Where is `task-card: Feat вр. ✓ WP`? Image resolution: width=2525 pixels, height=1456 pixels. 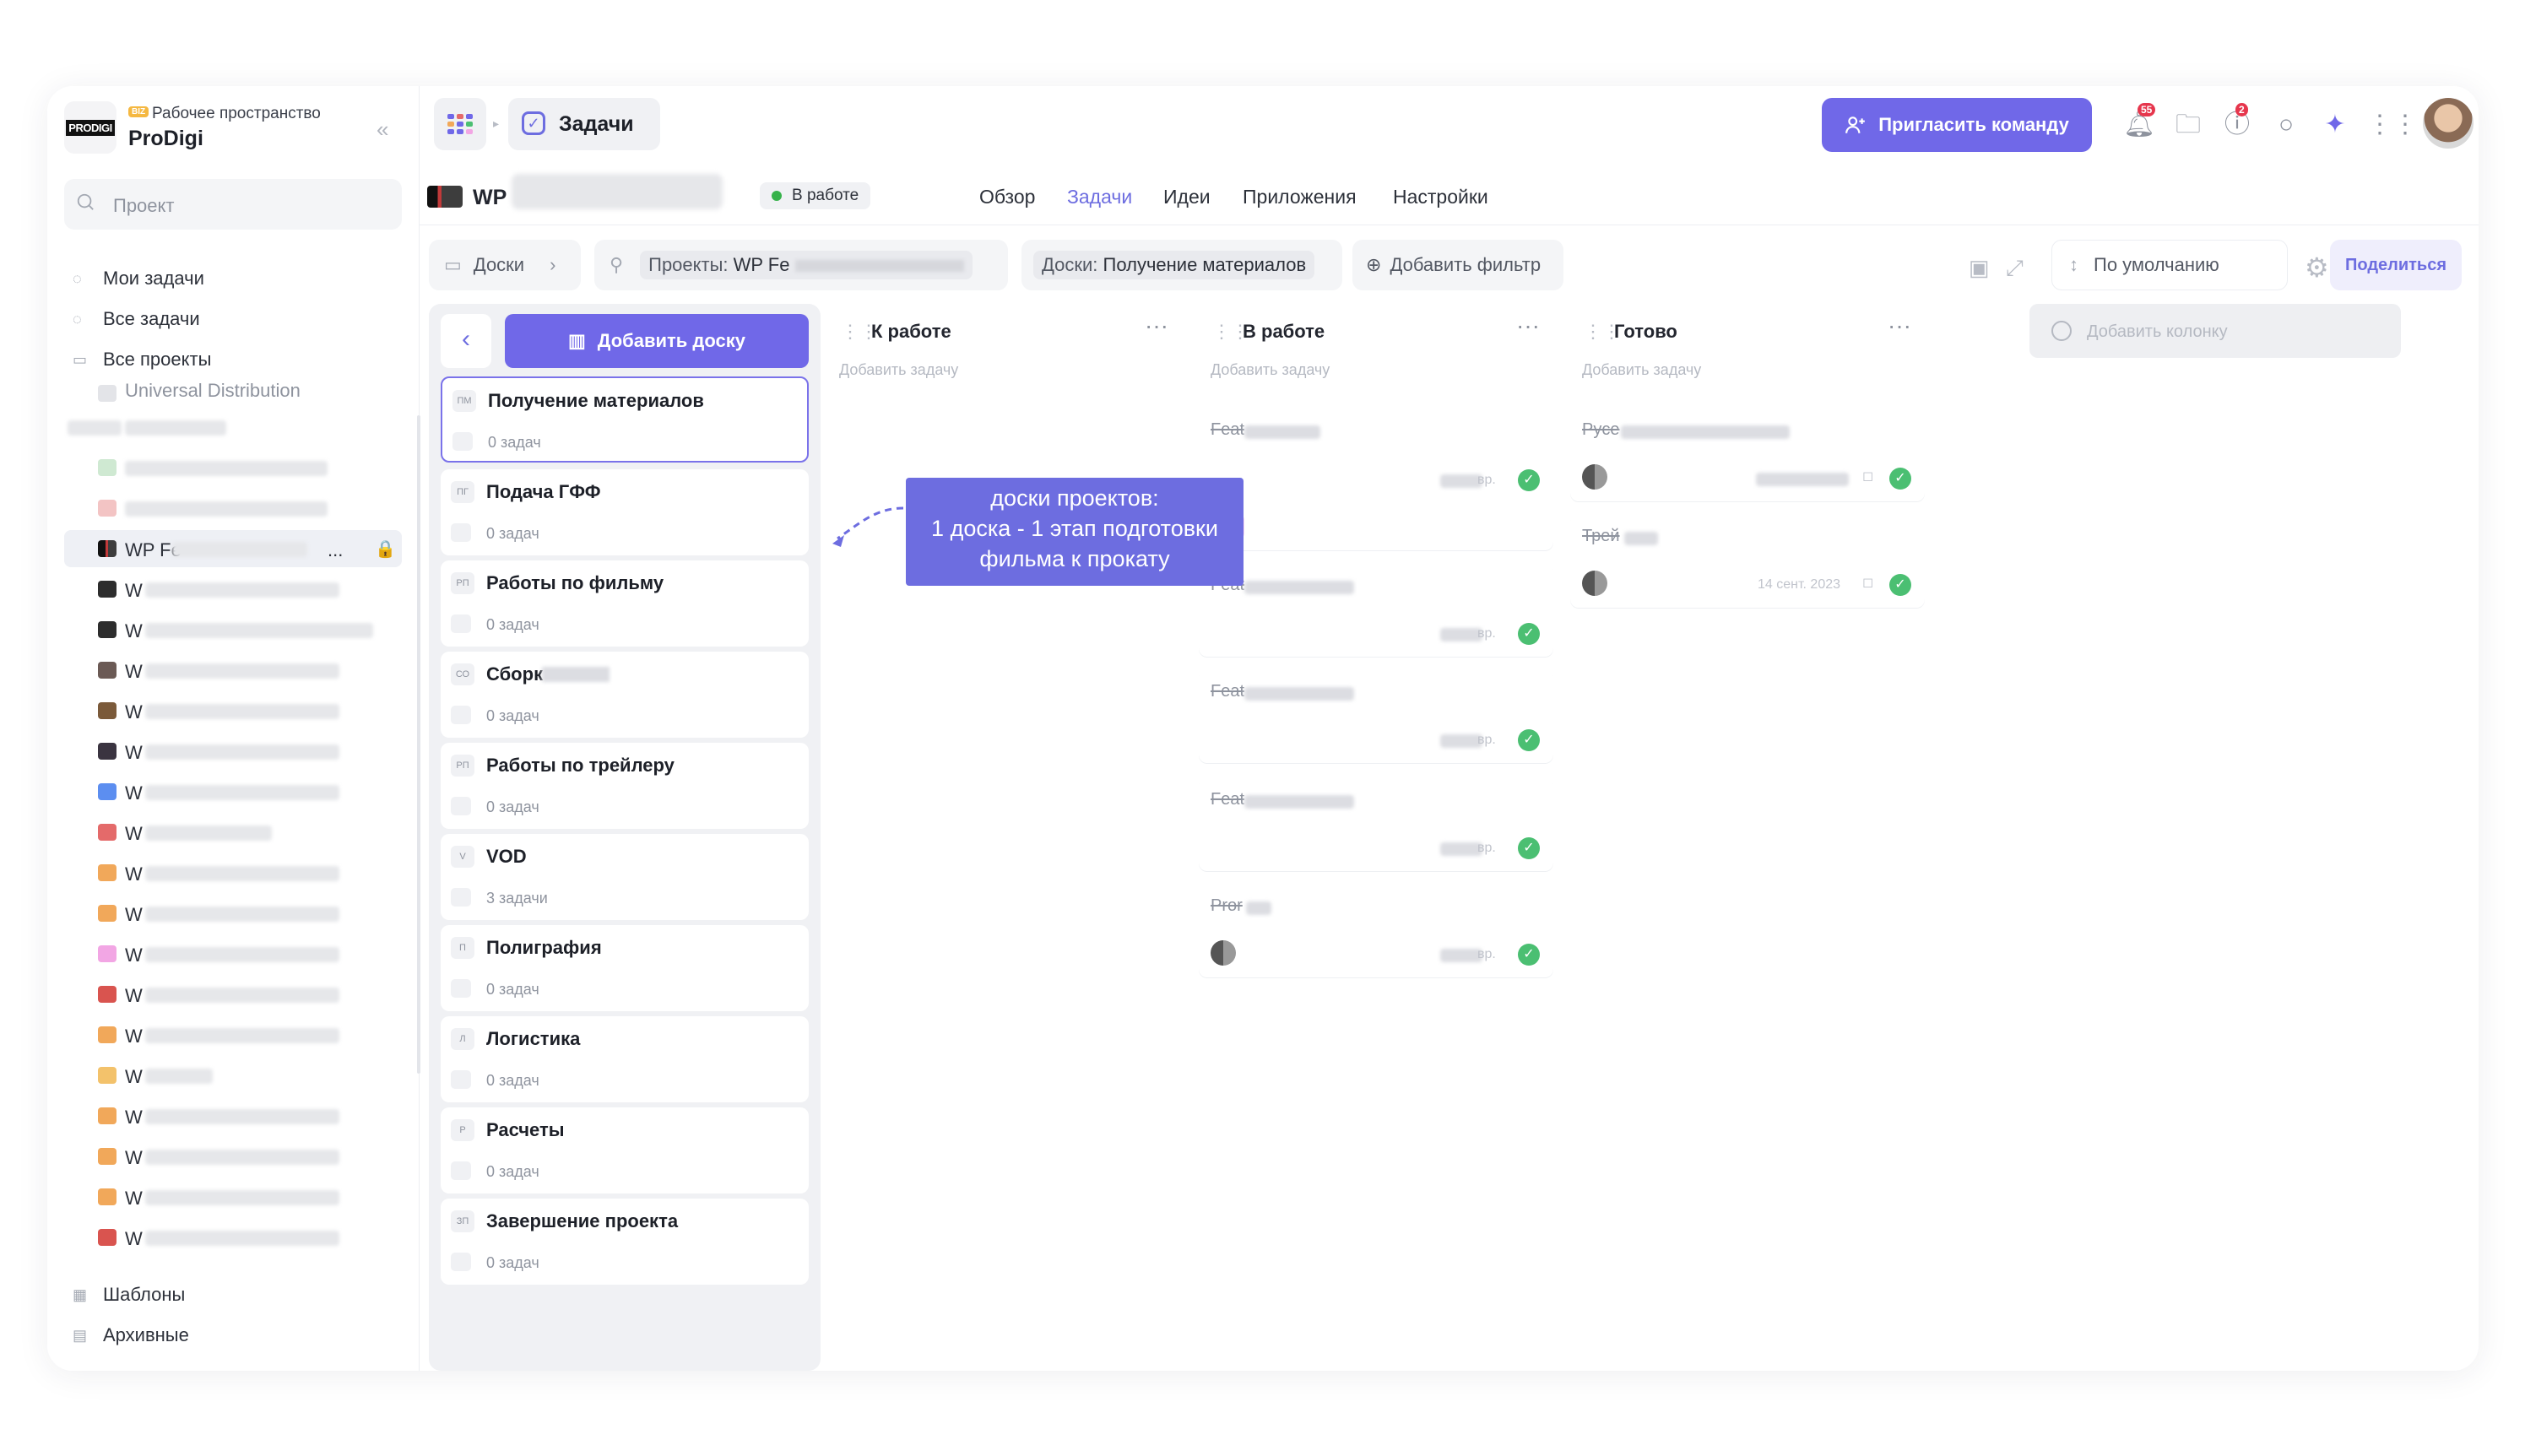
task-card: Feat вр. ✓ WP is located at coordinates (1376, 478).